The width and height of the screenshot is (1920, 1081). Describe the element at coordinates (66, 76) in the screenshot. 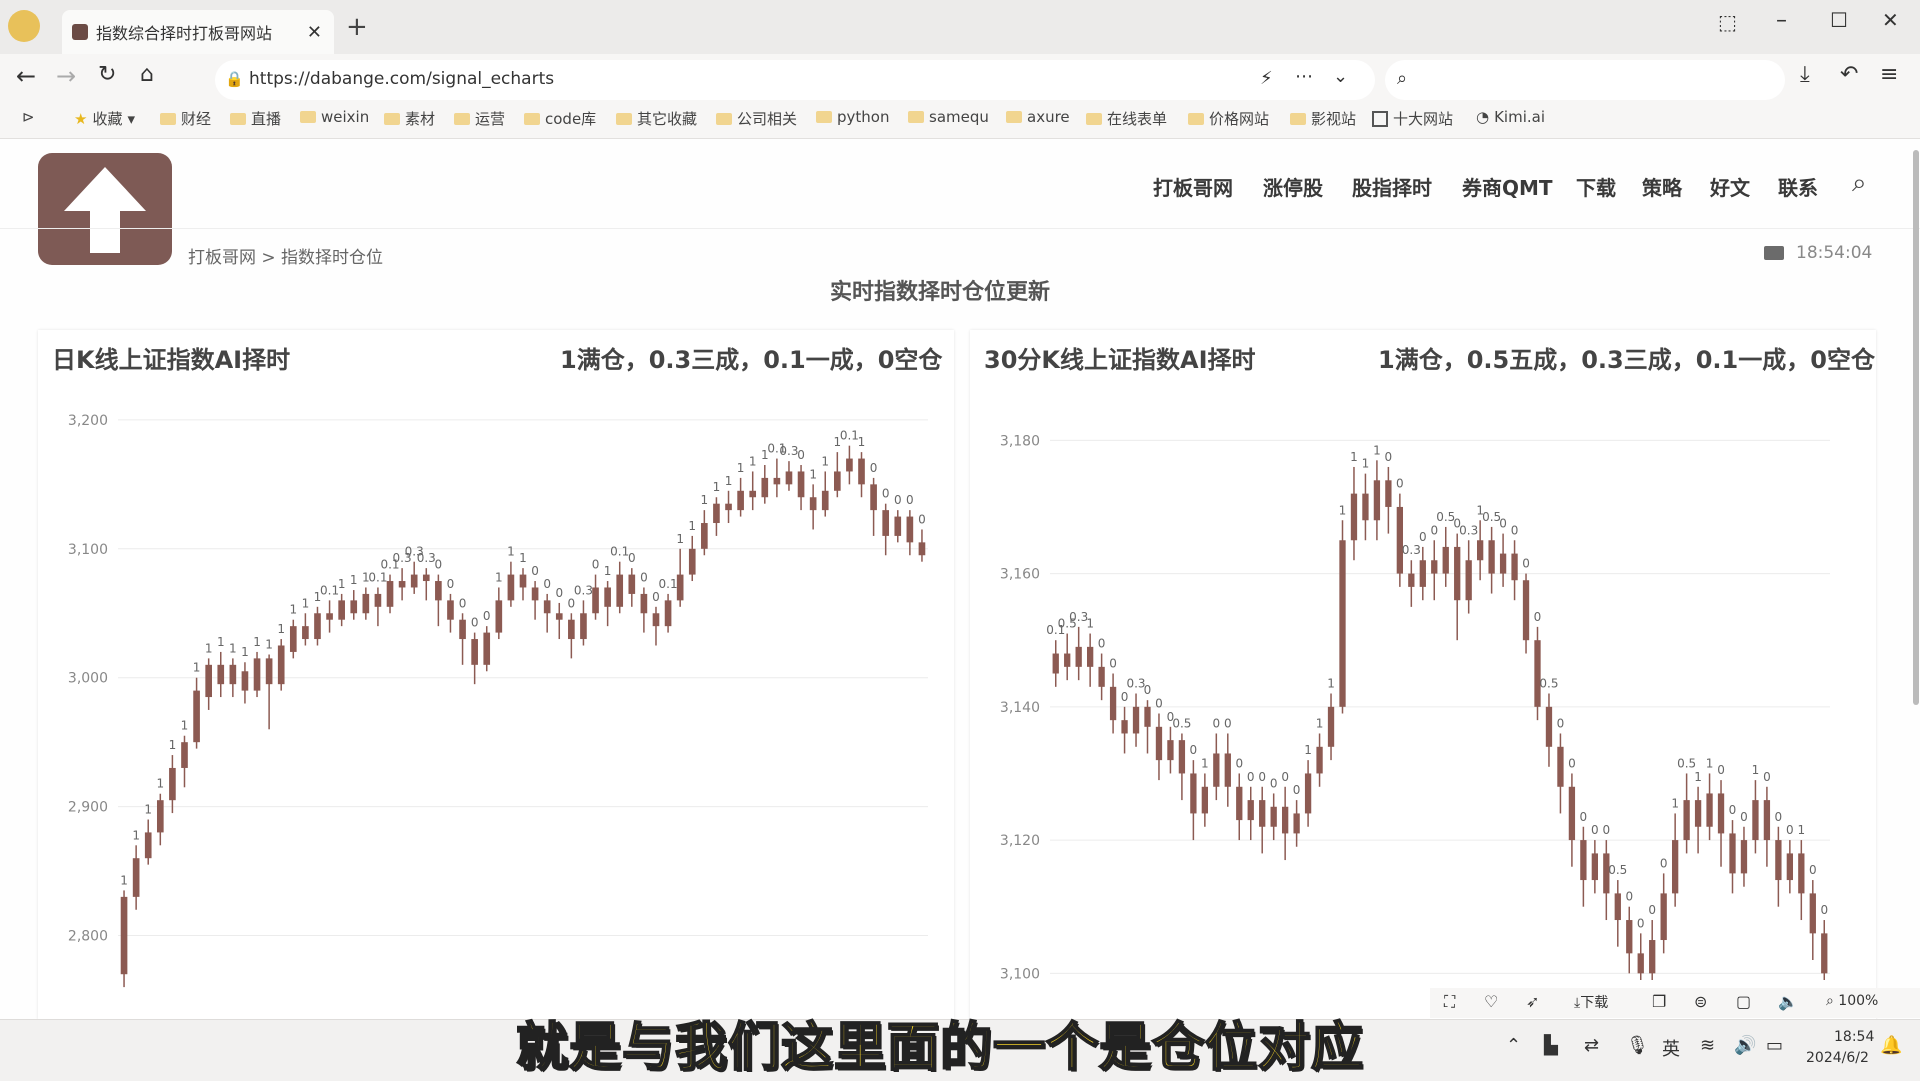

I see `forward-icon: →` at that location.